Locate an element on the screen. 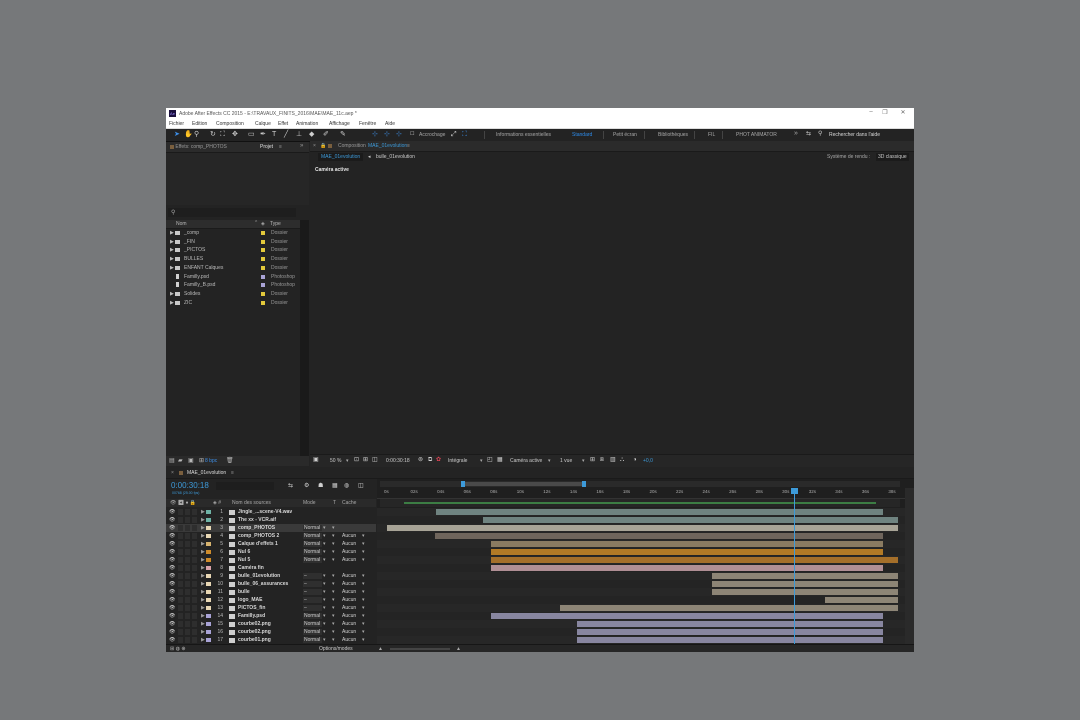  safe-margins-icon: ⊡ is located at coordinates (356, 460).